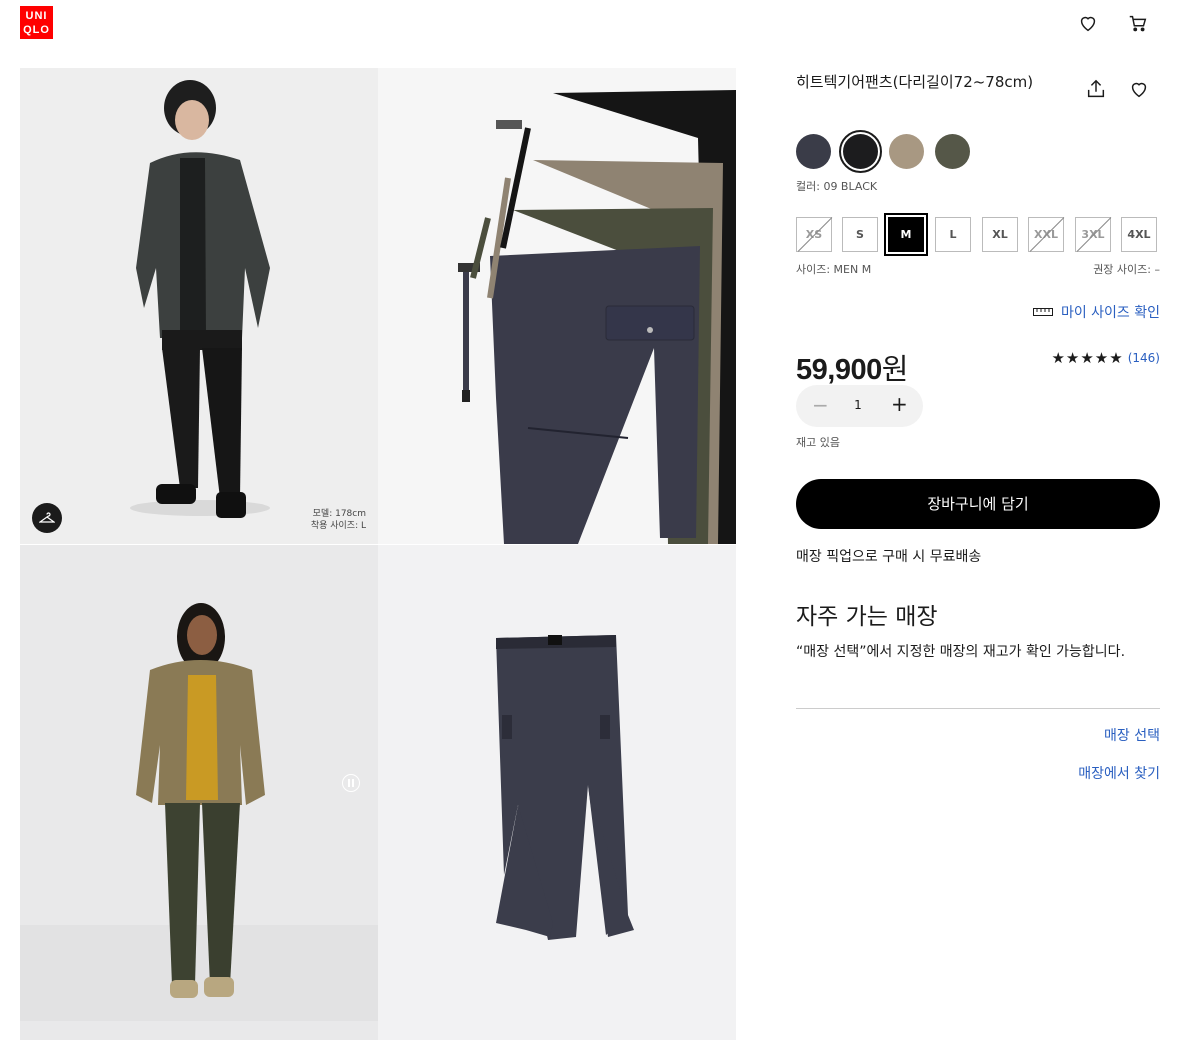 Image resolution: width=1199 pixels, height=1040 pixels. I want to click on color-swatch-black, so click(860, 151).